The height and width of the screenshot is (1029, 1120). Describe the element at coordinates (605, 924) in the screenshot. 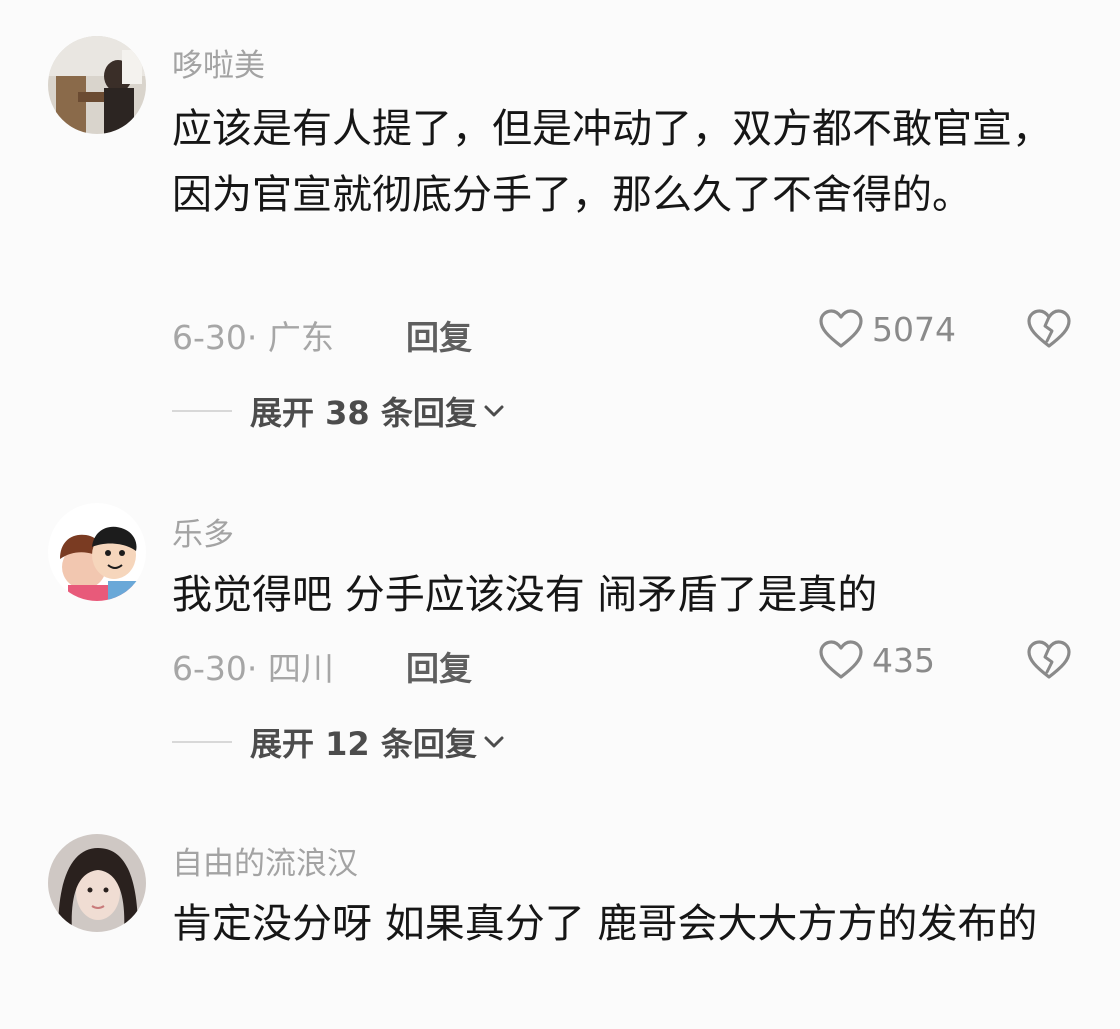

I see `comment-text: 肯定没分呀 如果真分了 鹿哥会大大方方的发布的` at that location.